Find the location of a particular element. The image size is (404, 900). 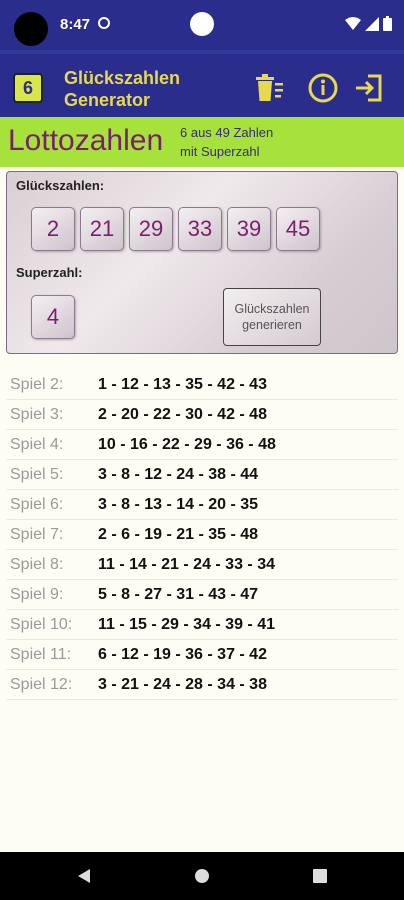

game-row: Spiel 12: 3 - 21 - 24 - 28 - 34 - 38 is located at coordinates (202, 685).